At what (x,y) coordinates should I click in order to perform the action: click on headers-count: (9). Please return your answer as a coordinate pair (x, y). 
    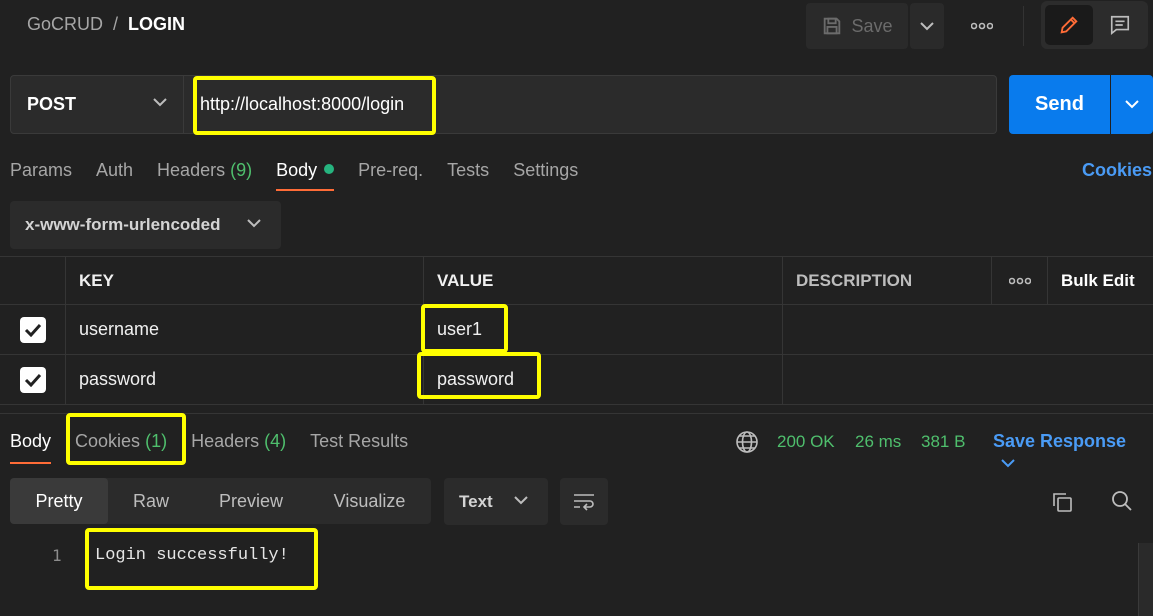
    Looking at the image, I should click on (241, 170).